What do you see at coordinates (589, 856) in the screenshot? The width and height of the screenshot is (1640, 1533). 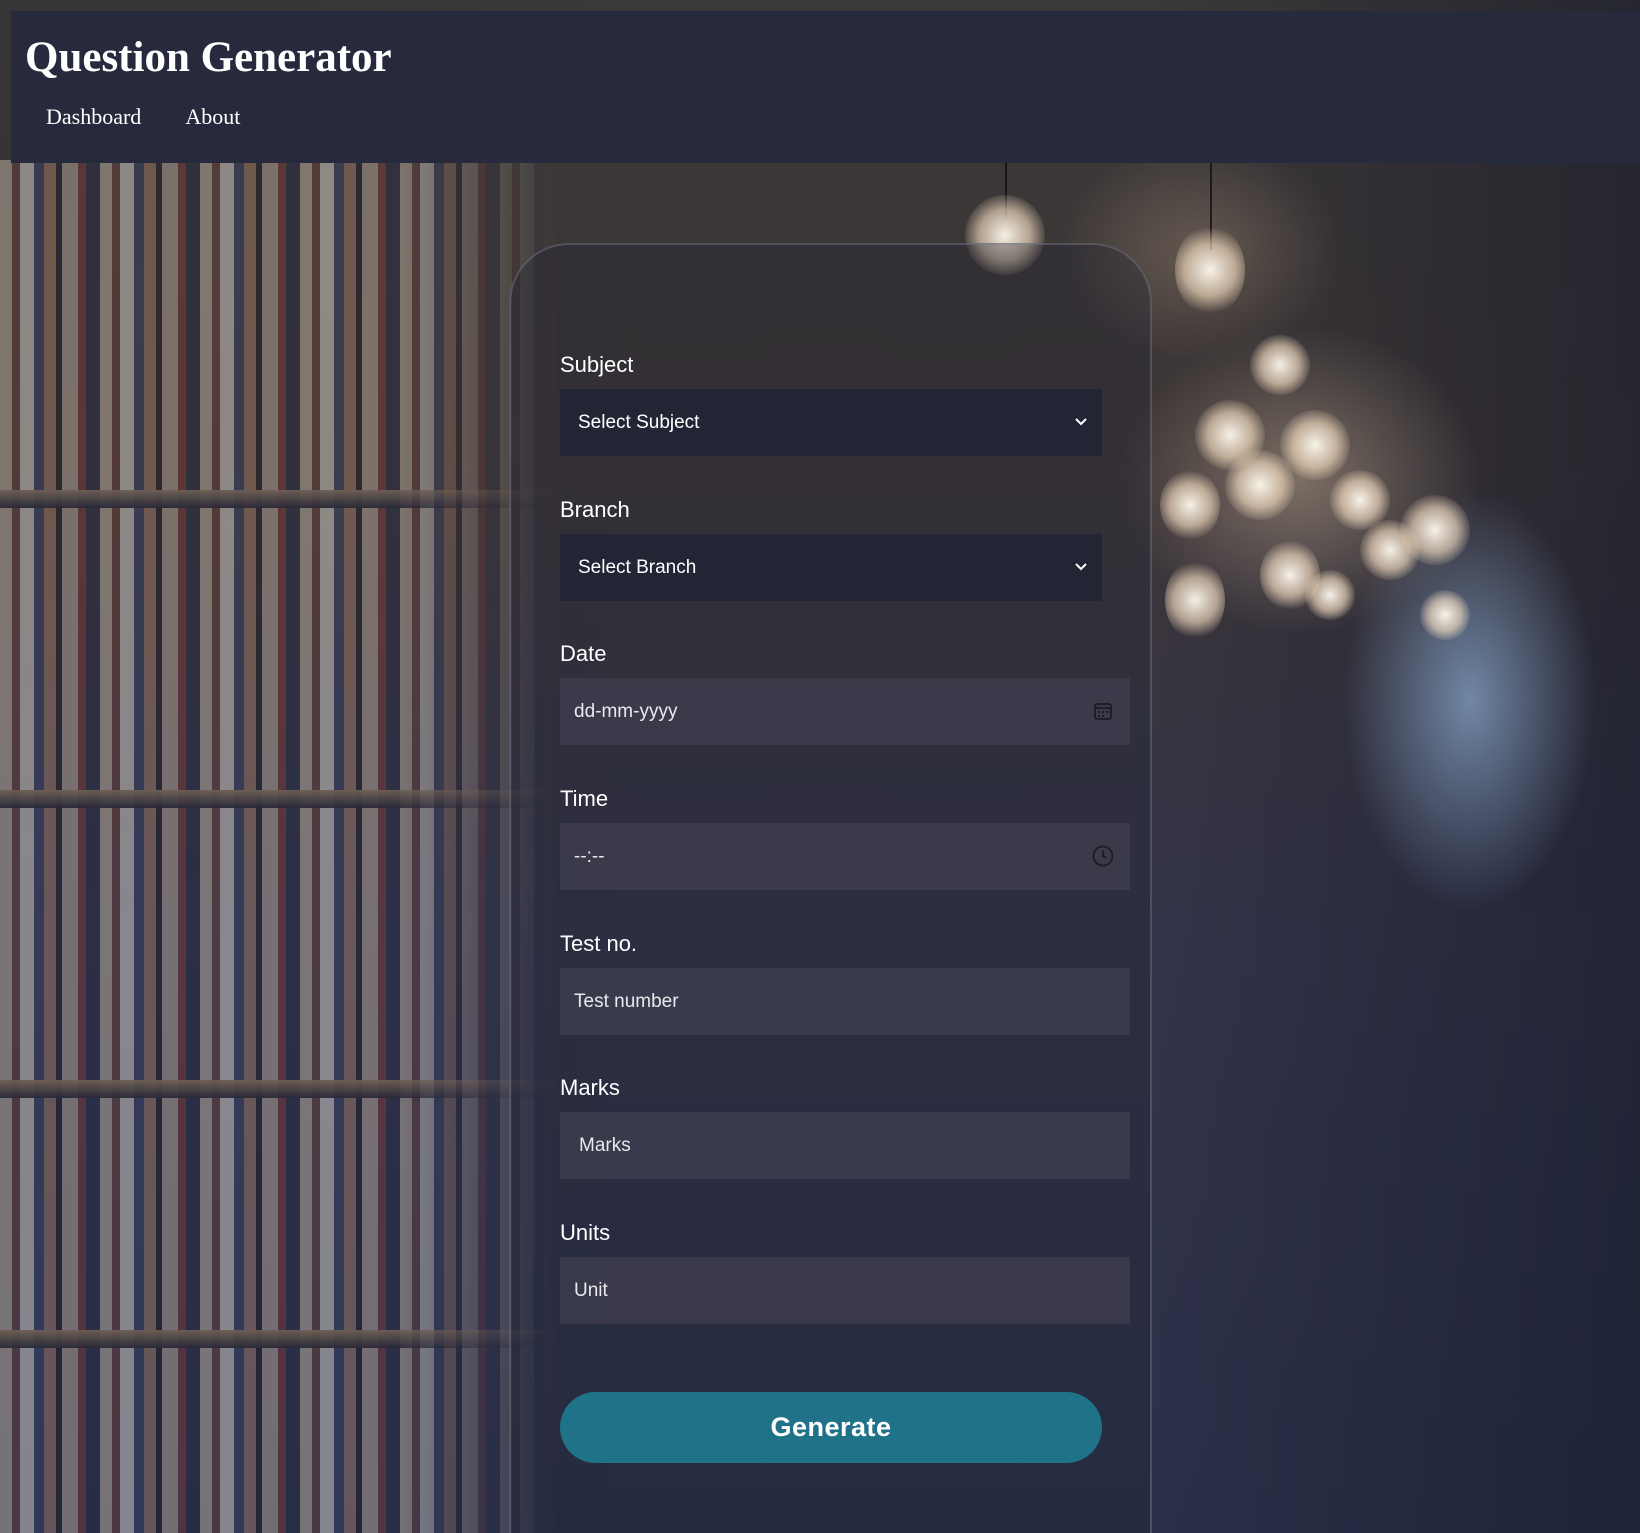 I see `time-input-placeholder: --:--` at bounding box center [589, 856].